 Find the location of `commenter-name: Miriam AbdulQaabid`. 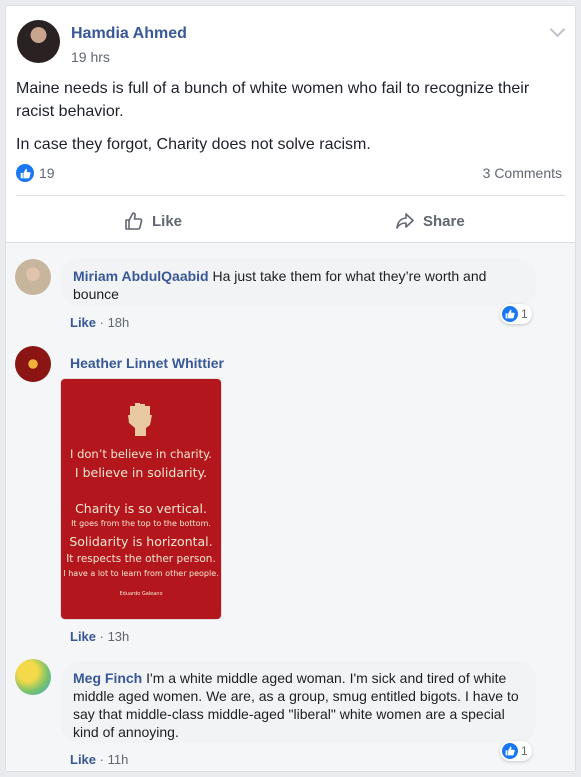

commenter-name: Miriam AbdulQaabid is located at coordinates (141, 276).